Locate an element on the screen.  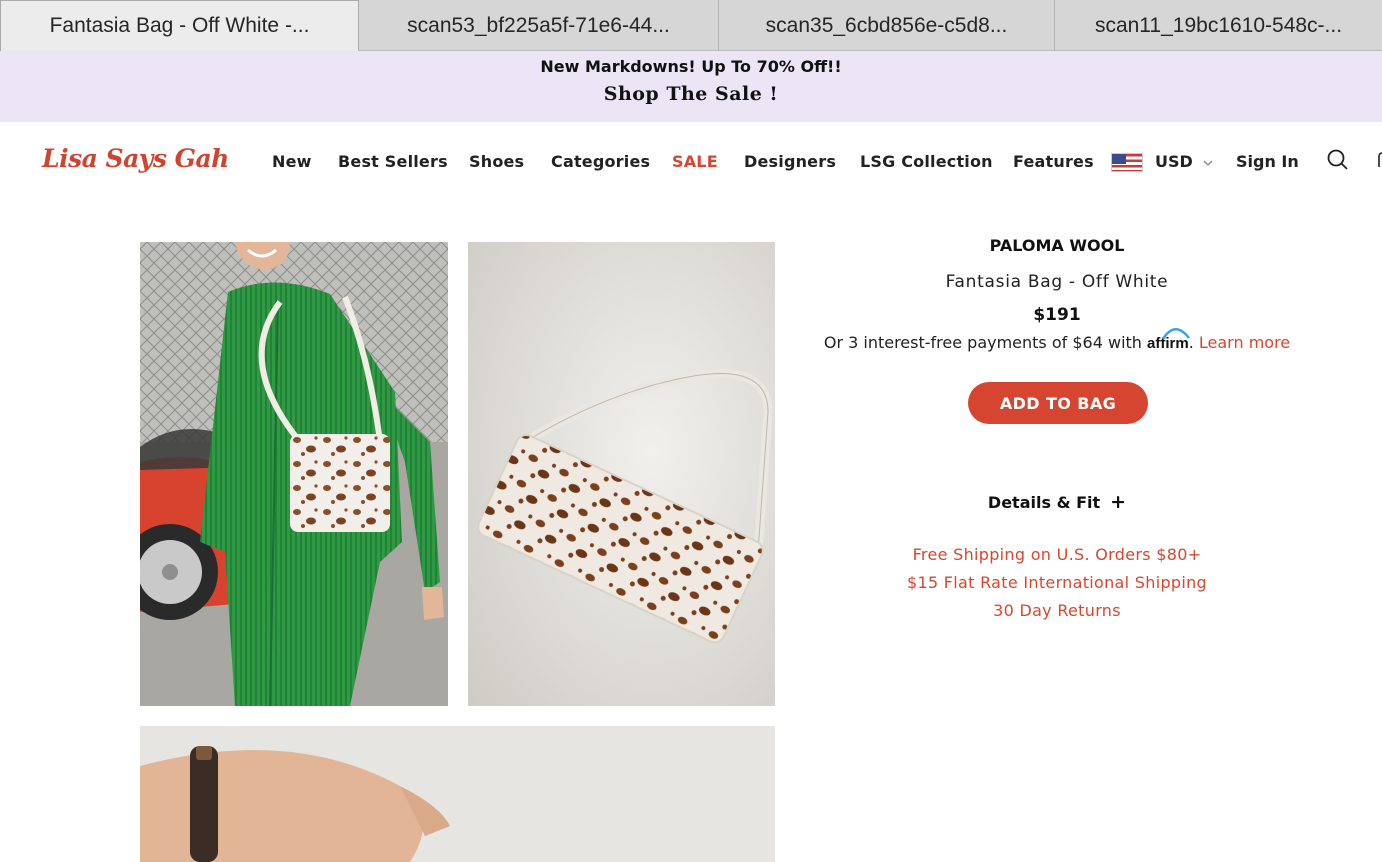
sign-in-link: Sign In is located at coordinates (1267, 161).